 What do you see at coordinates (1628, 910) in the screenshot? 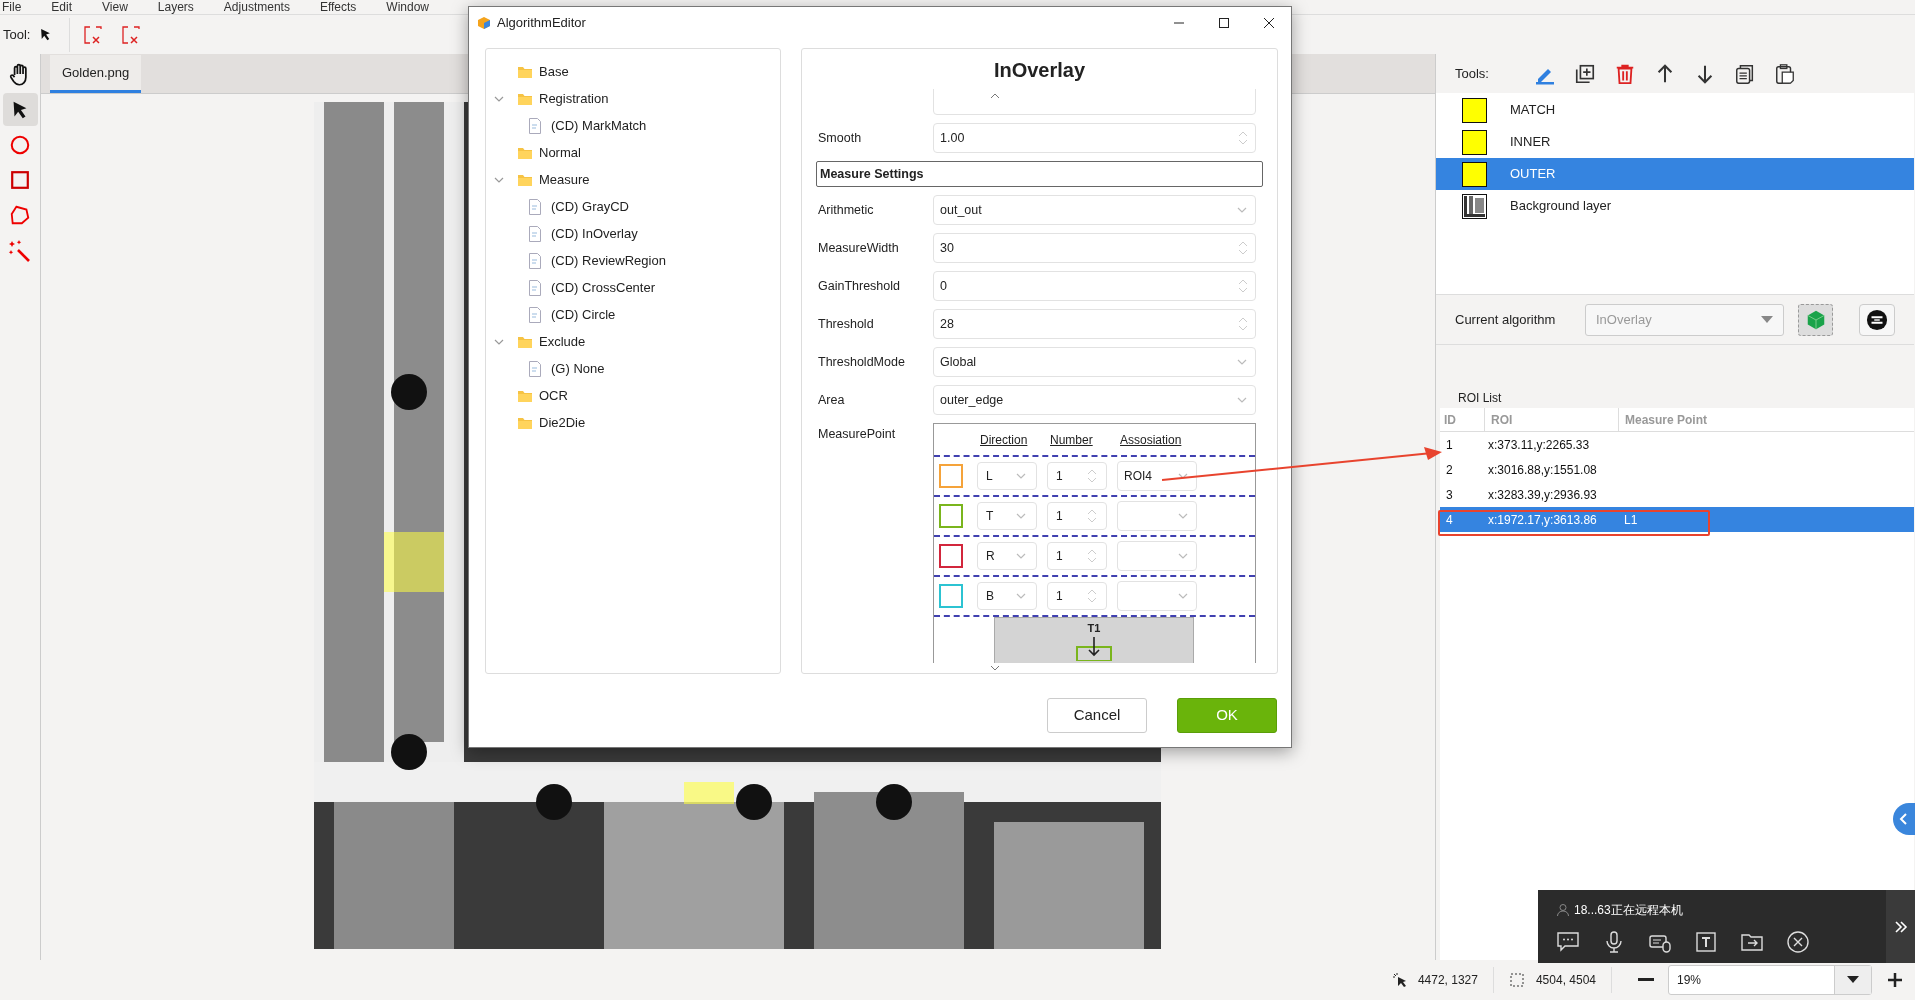
I see `remote-status: 18...63正在远程本机` at bounding box center [1628, 910].